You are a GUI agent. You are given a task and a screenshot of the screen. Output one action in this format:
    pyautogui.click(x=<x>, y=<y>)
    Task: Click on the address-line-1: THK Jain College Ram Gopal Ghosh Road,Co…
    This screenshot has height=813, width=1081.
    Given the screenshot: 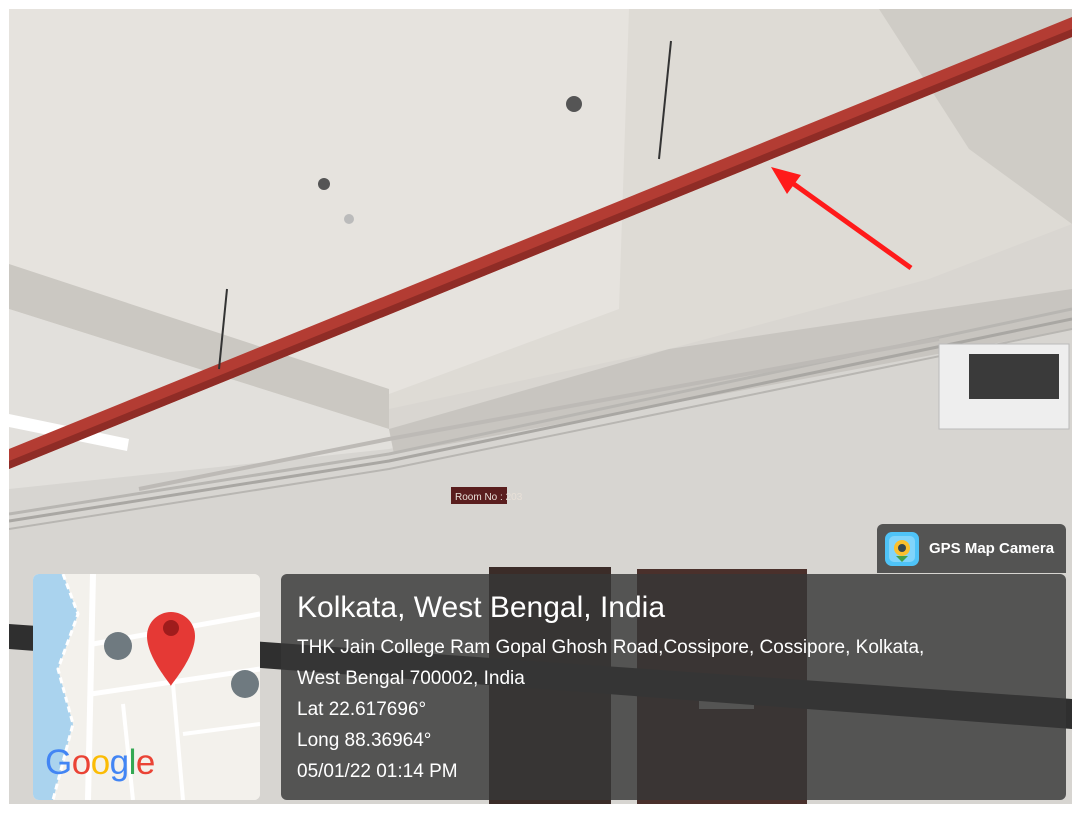 What is the action you would take?
    pyautogui.click(x=611, y=647)
    